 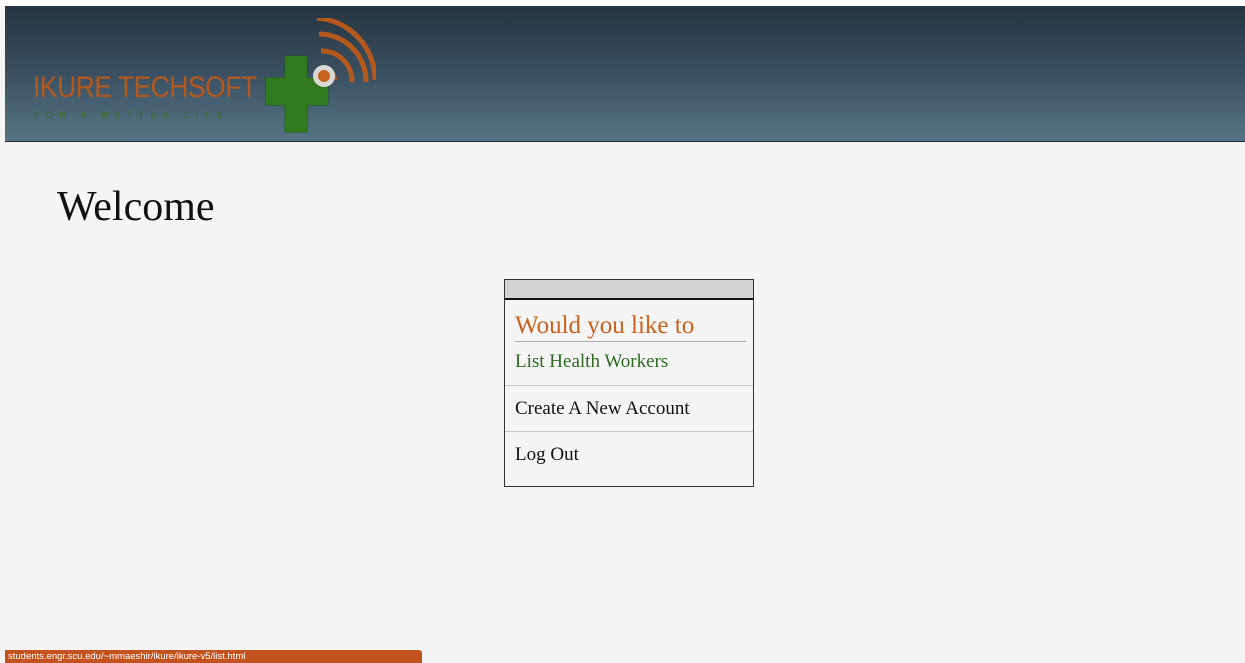 I want to click on menu-header-bar, so click(x=629, y=290).